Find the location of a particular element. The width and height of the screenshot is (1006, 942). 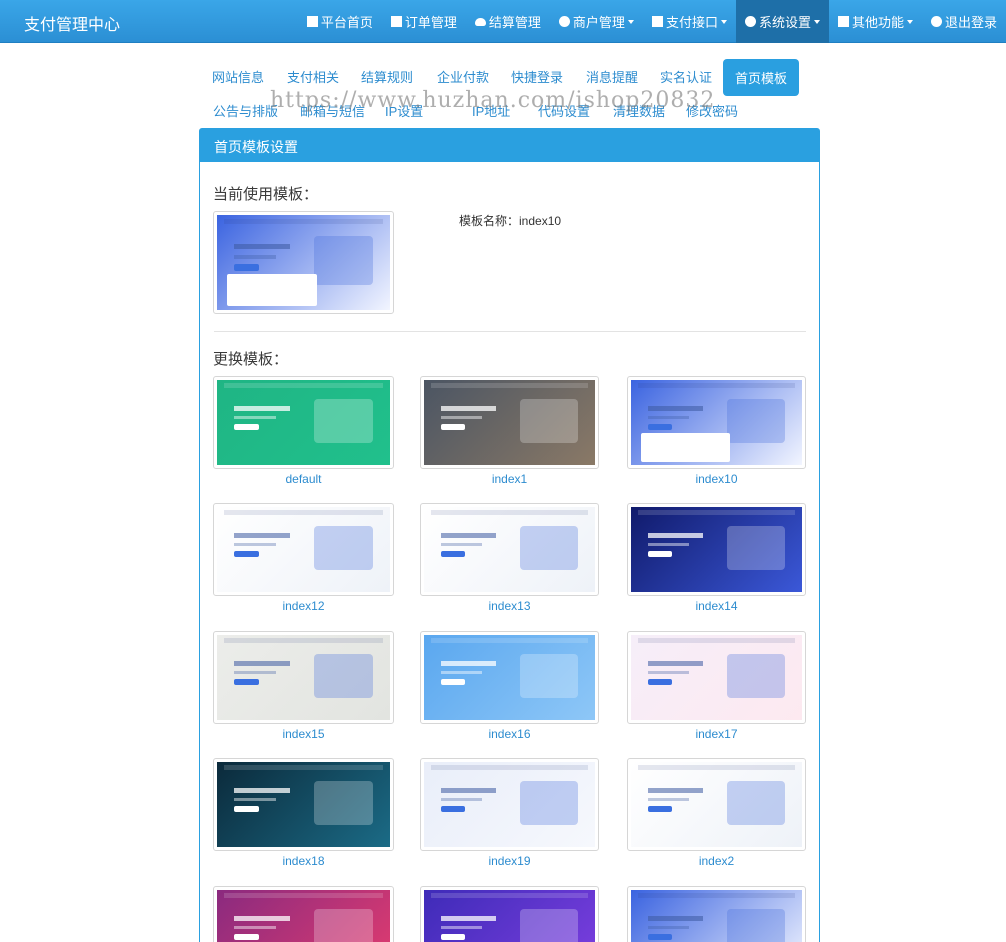

nav-item-5: 系统设置 is located at coordinates (782, 21).